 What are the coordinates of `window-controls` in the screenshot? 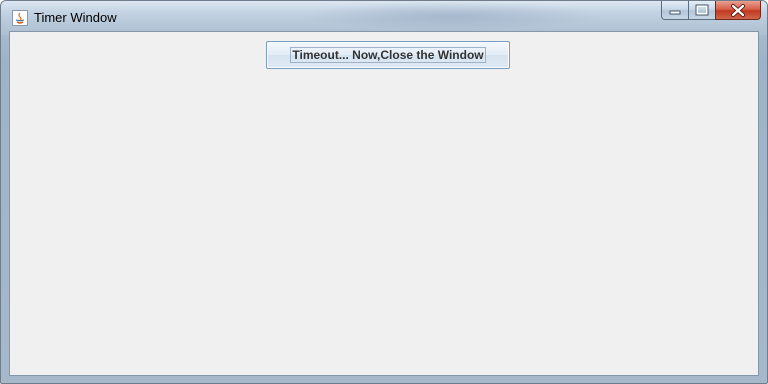 It's located at (711, 11).